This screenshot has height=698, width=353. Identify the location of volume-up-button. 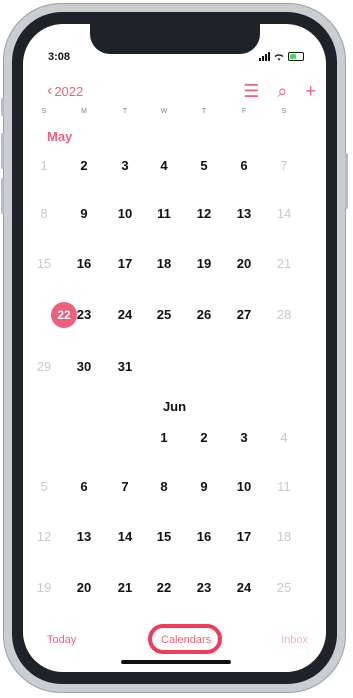
(2, 151).